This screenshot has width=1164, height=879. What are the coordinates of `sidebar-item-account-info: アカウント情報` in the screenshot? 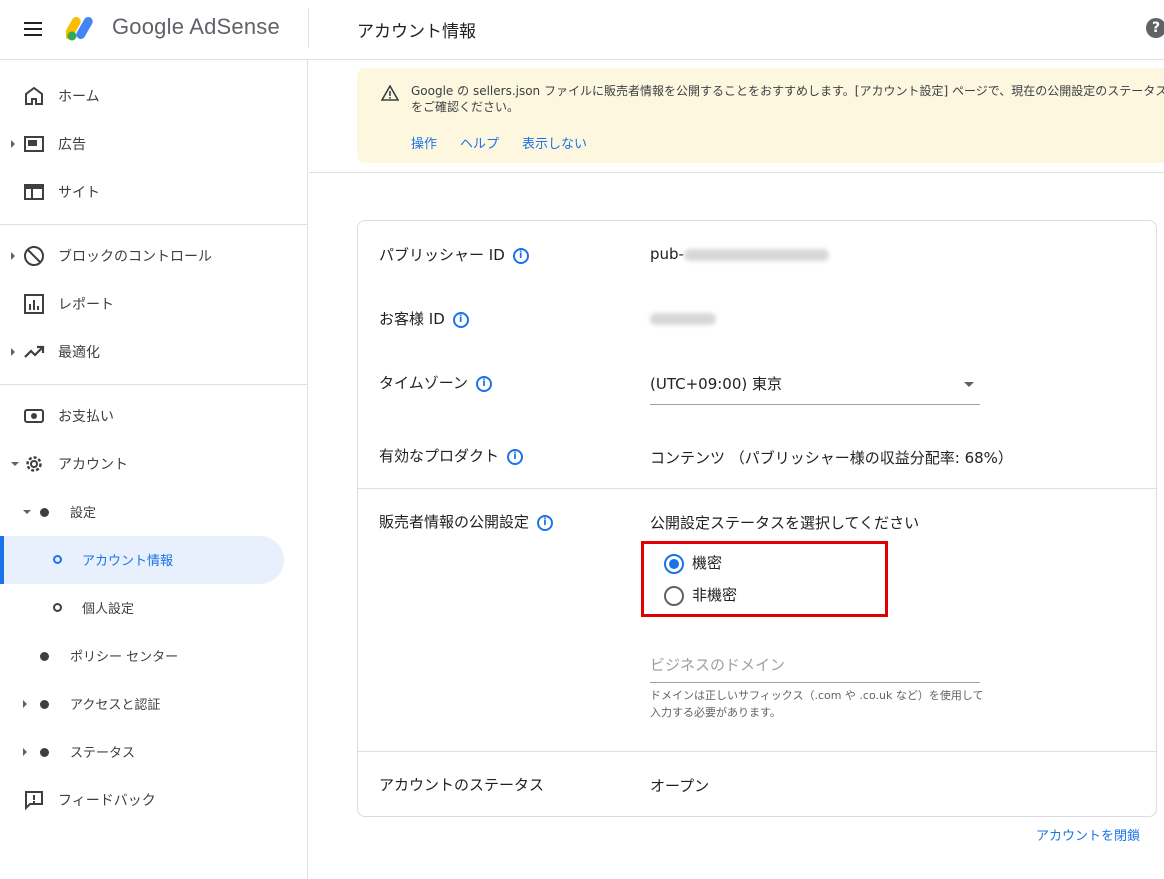 It's located at (154, 560).